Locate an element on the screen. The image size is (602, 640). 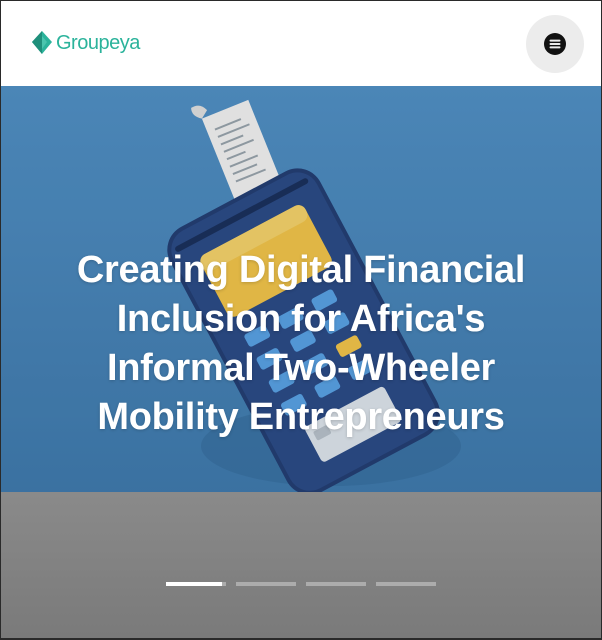
menu-button is located at coordinates (555, 44).